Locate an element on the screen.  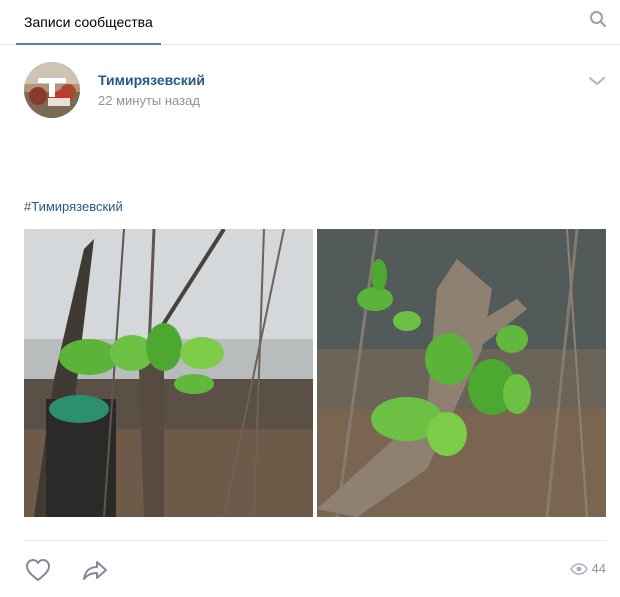
share-button is located at coordinates (95, 570).